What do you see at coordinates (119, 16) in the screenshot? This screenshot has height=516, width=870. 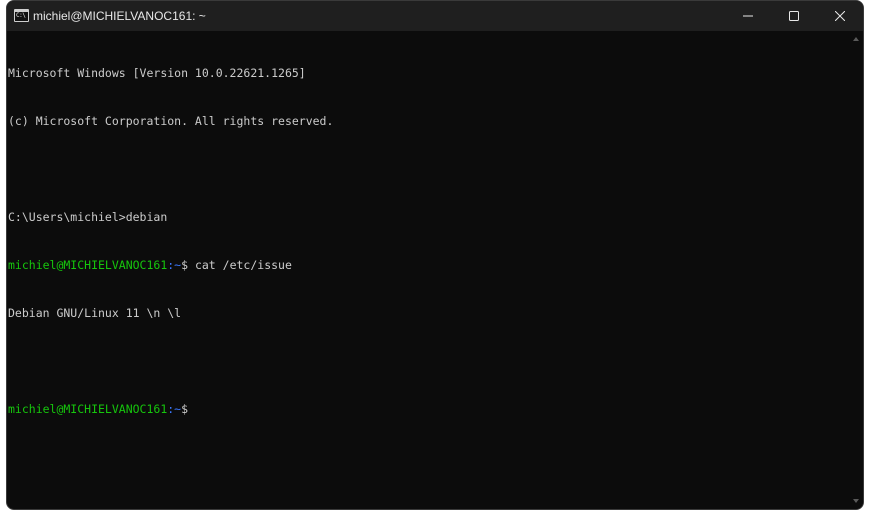 I see `window-title: michiel@MICHIELVANOC161: ~` at bounding box center [119, 16].